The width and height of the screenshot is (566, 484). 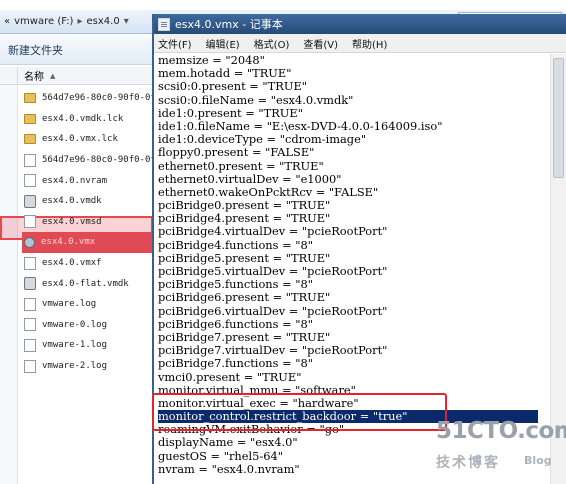 I want to click on file-name: vmware-0.log, so click(x=75, y=324).